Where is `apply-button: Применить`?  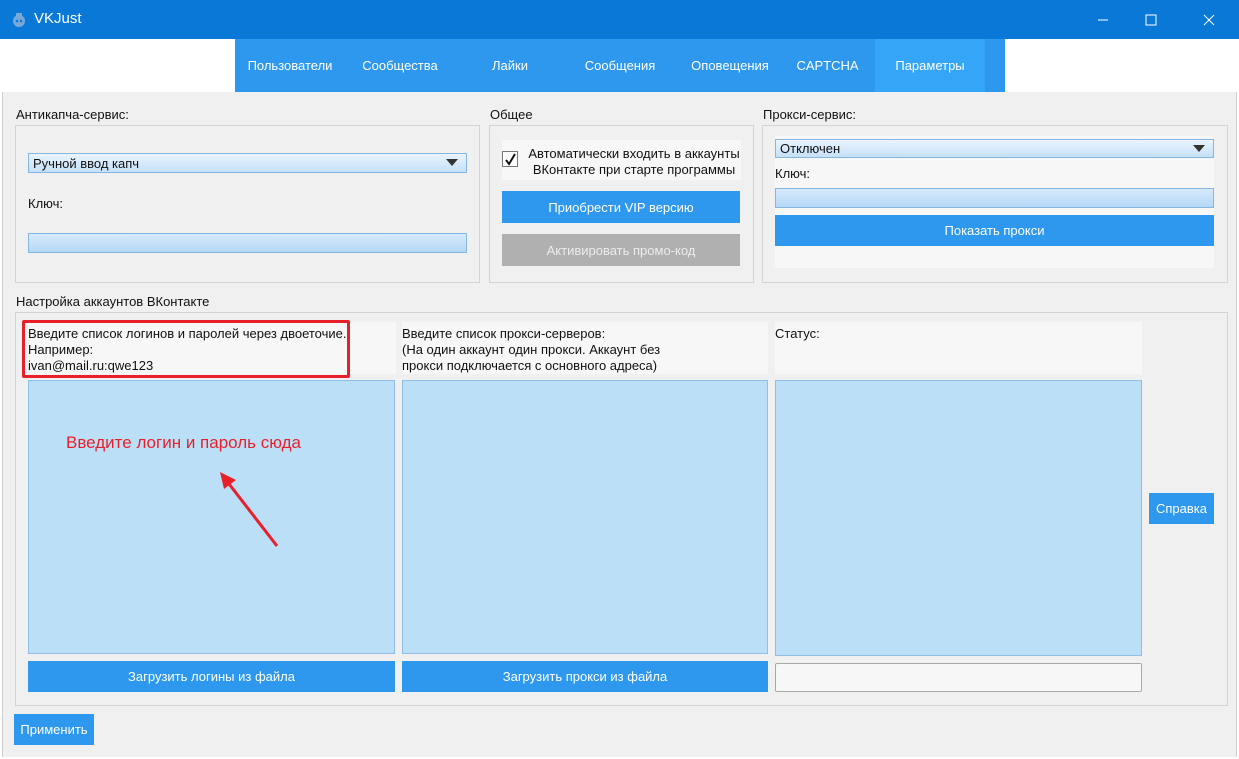 apply-button: Применить is located at coordinates (54, 729).